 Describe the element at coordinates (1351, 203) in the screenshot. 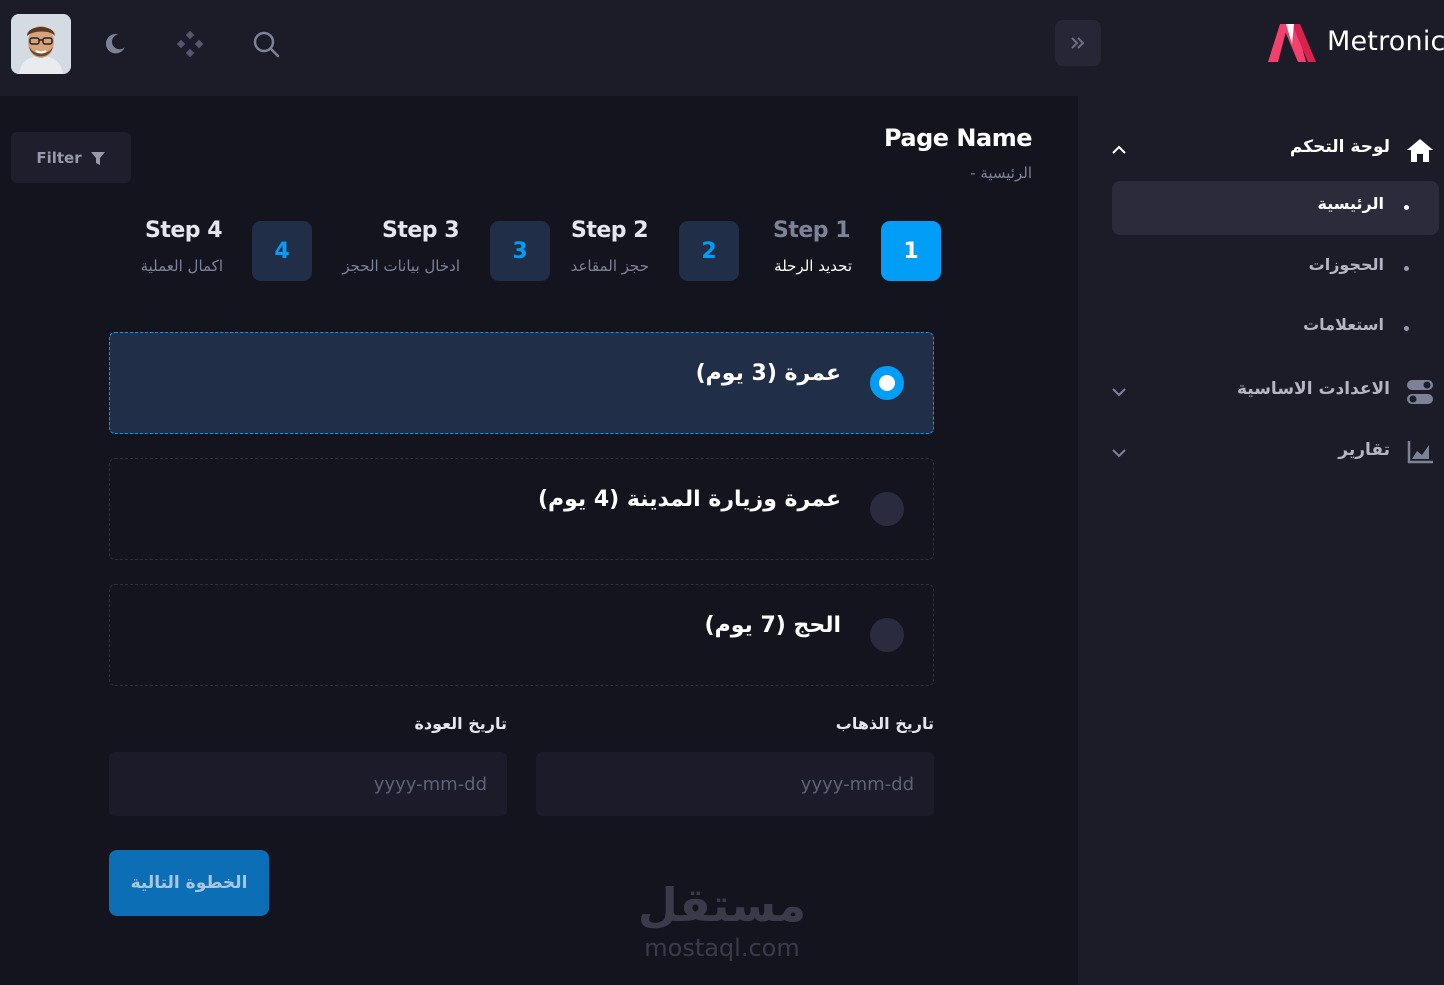

I see `sidebar-item-home: الرئيسية` at that location.